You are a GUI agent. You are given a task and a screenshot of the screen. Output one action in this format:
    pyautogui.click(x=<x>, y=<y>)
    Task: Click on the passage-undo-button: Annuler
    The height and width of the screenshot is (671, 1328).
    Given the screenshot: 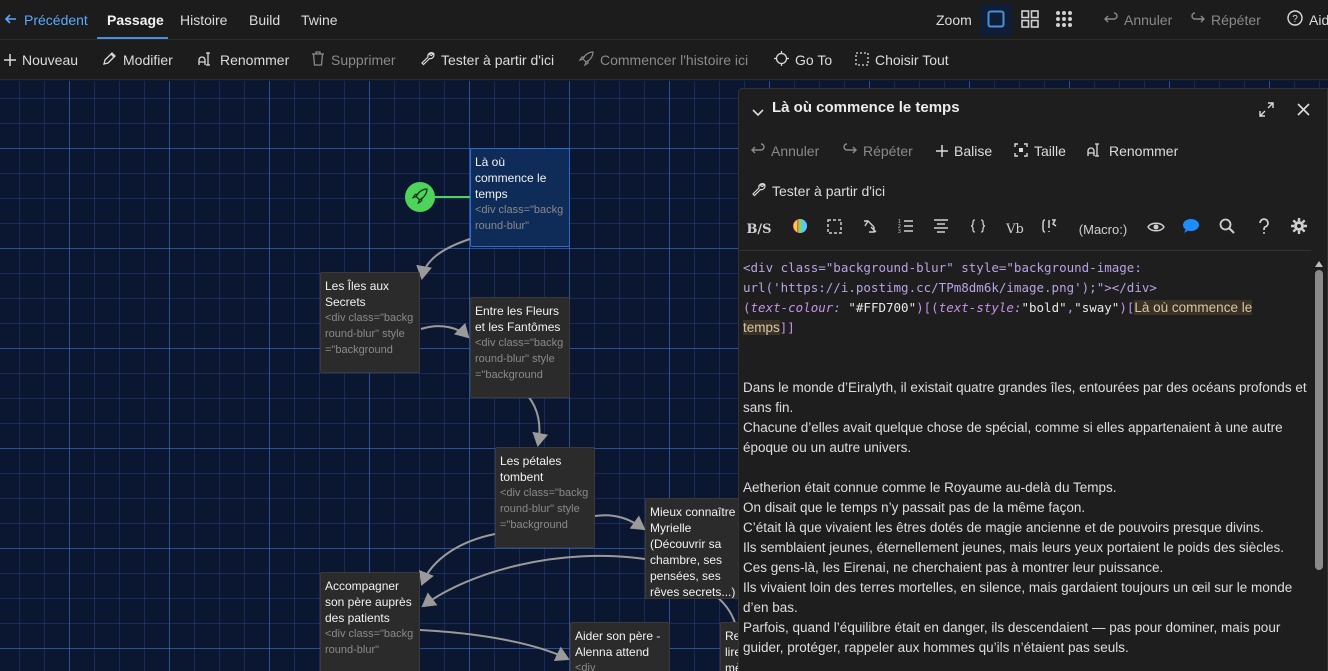 What is the action you would take?
    pyautogui.click(x=785, y=151)
    